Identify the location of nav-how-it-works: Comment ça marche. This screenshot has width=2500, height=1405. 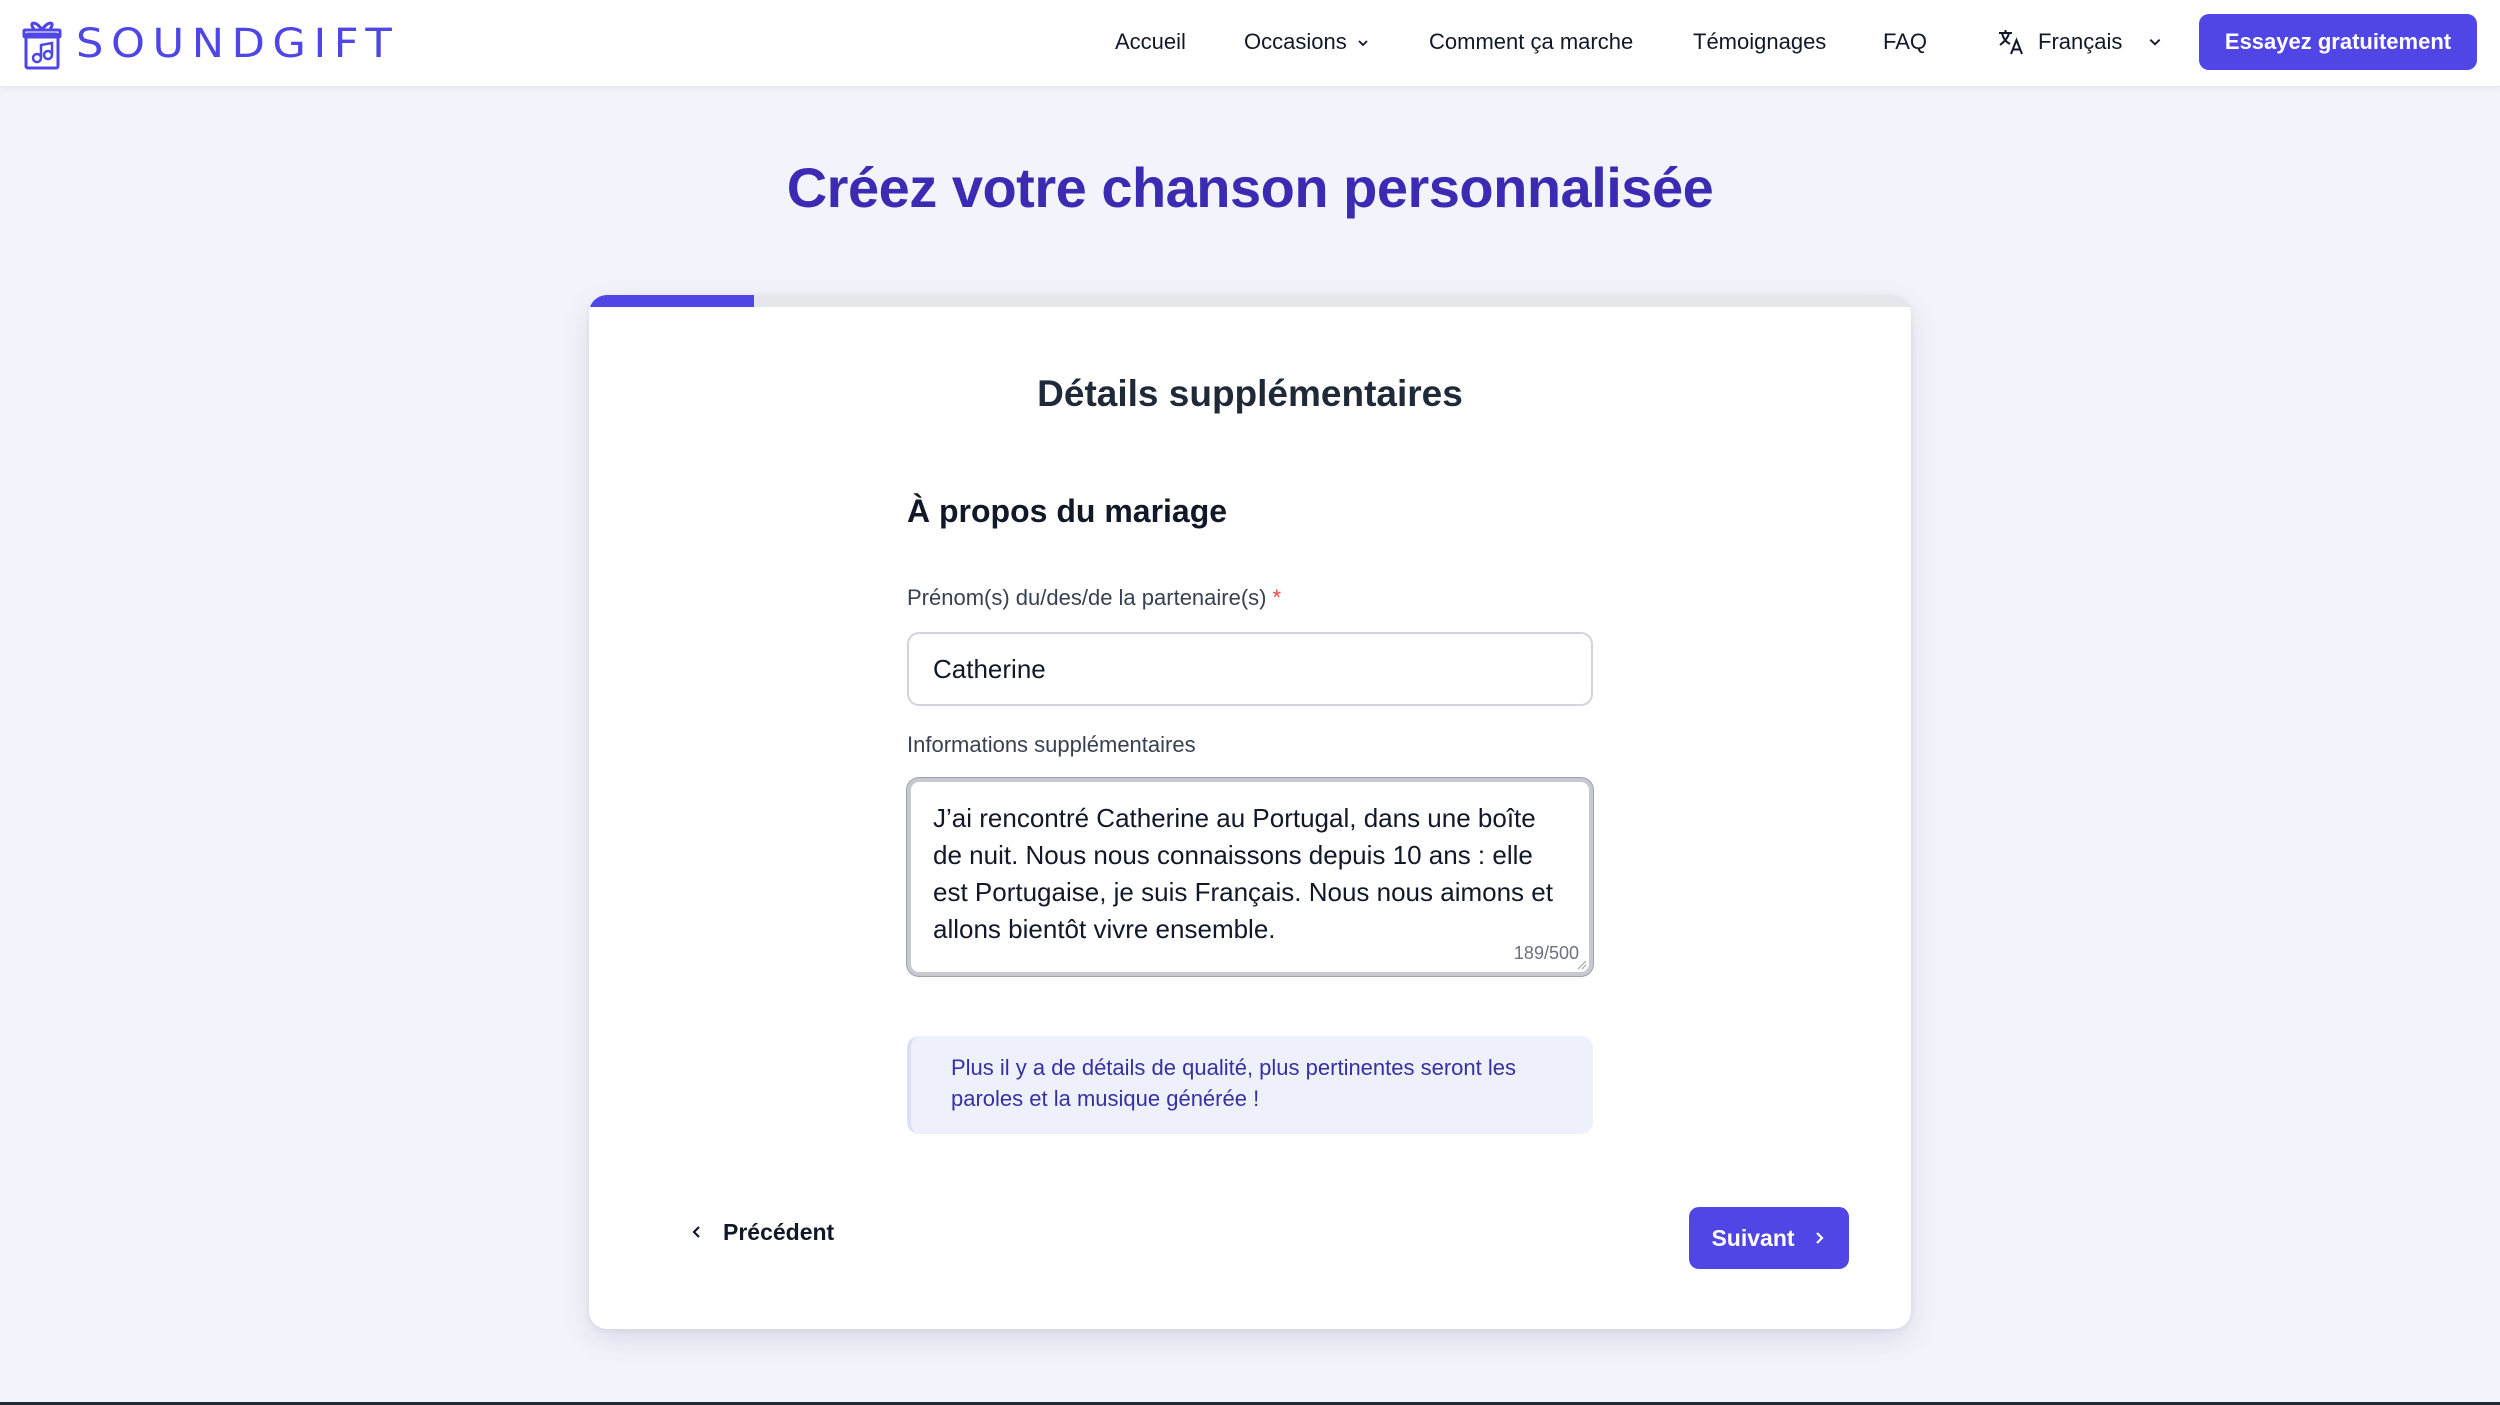
(1531, 42).